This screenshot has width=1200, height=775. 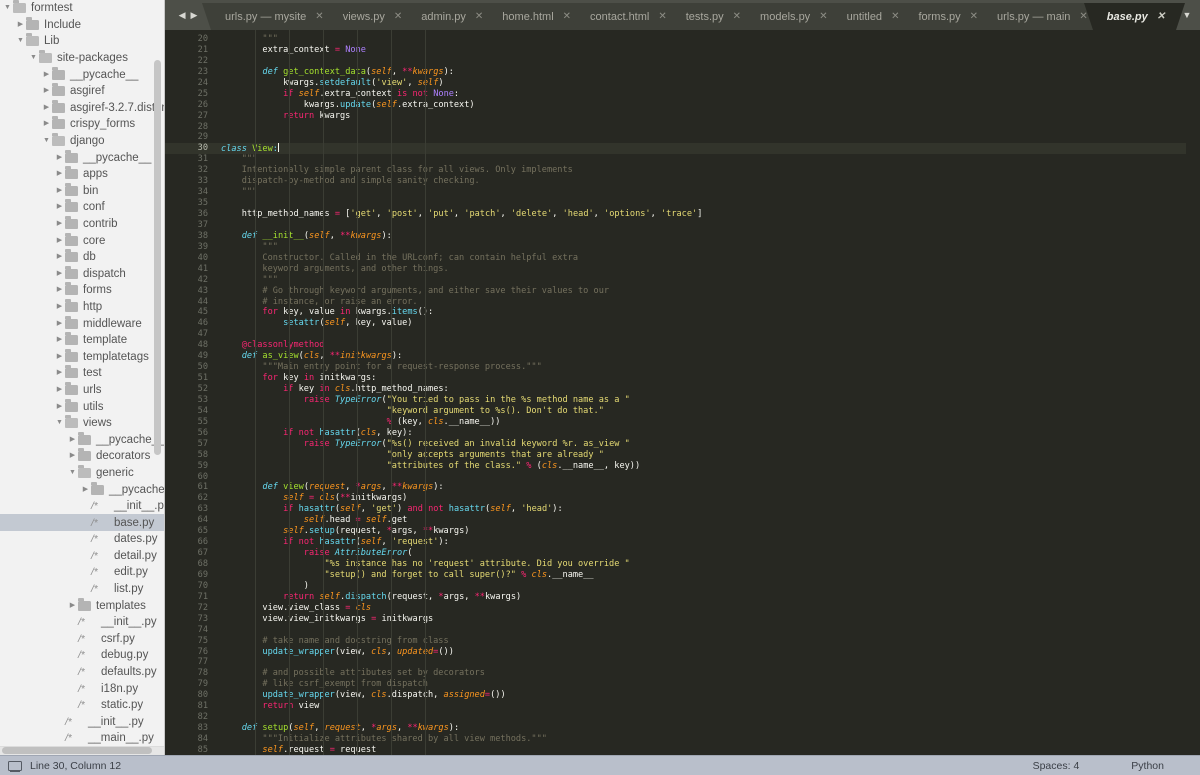 I want to click on tree-folder-item: forms, so click(x=82, y=290).